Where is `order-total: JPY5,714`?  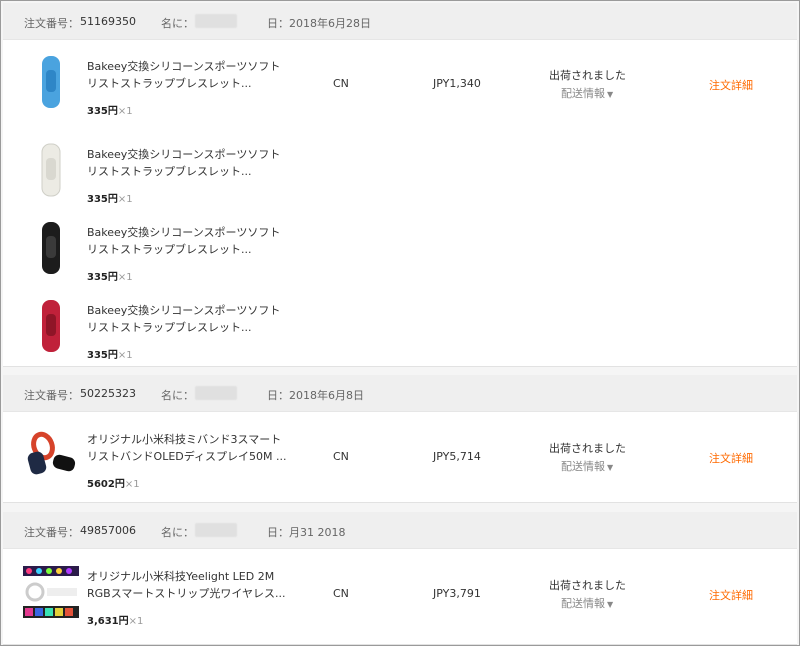 order-total: JPY5,714 is located at coordinates (457, 456).